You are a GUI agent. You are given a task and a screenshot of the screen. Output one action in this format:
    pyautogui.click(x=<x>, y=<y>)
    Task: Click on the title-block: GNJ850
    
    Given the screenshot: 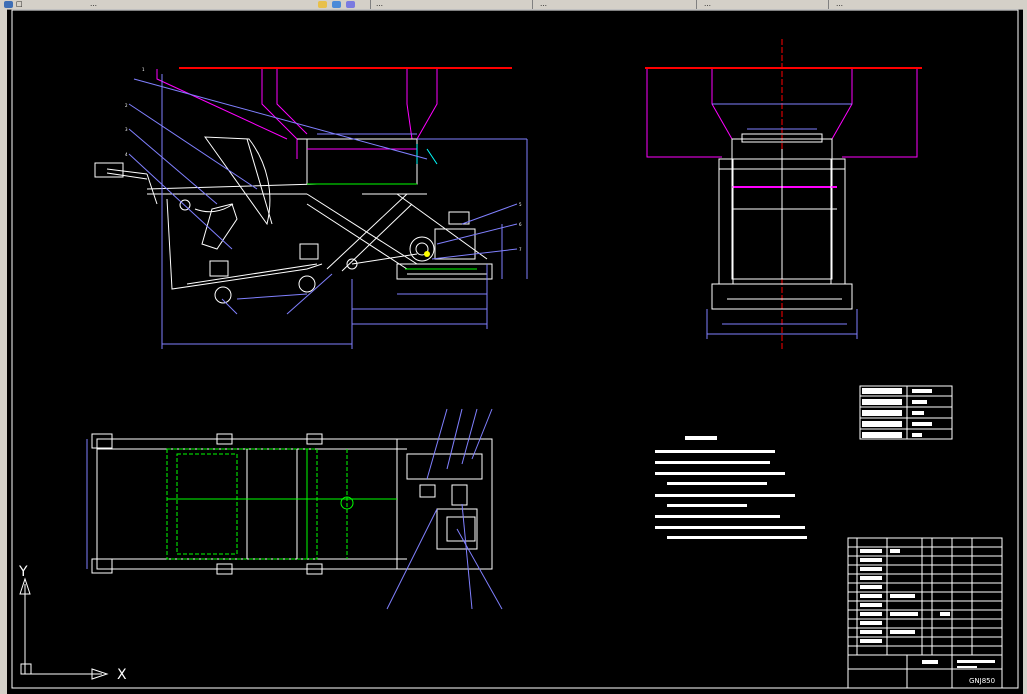 What is the action you would take?
    pyautogui.click(x=925, y=613)
    